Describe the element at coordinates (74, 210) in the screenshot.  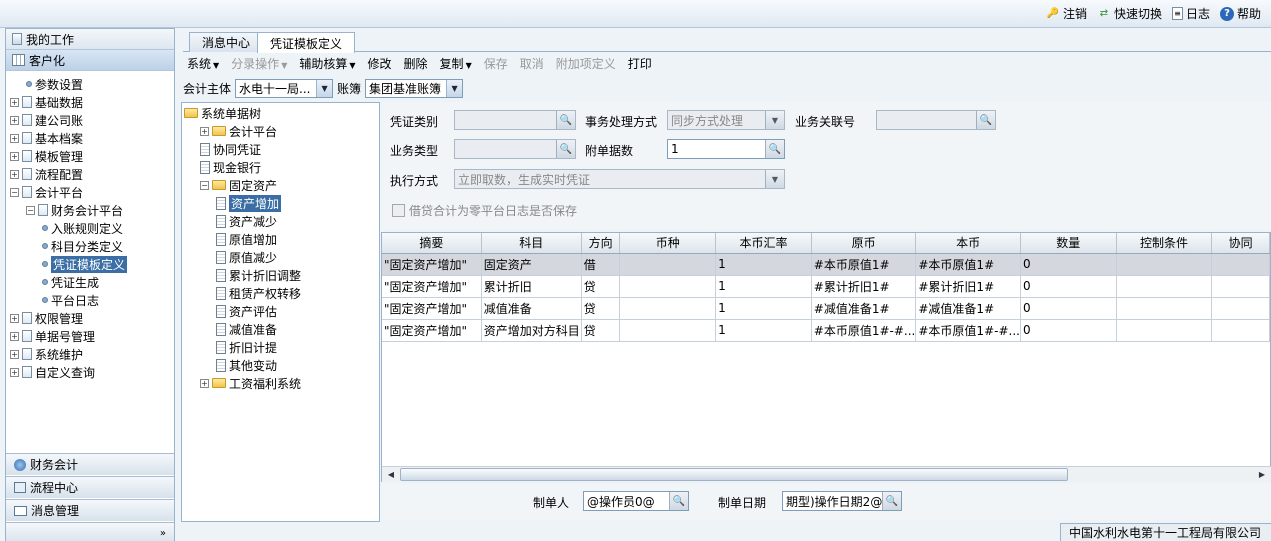
I see `nav-tree-item: − 财务会计平台` at that location.